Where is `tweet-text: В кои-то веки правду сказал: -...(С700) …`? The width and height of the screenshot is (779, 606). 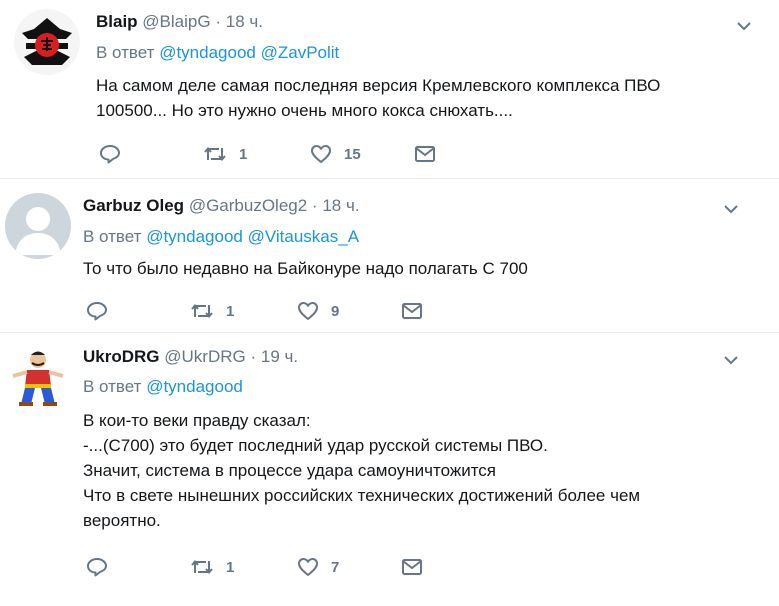
tweet-text: В кои-то веки правду сказал: -...(С700) … is located at coordinates (361, 470).